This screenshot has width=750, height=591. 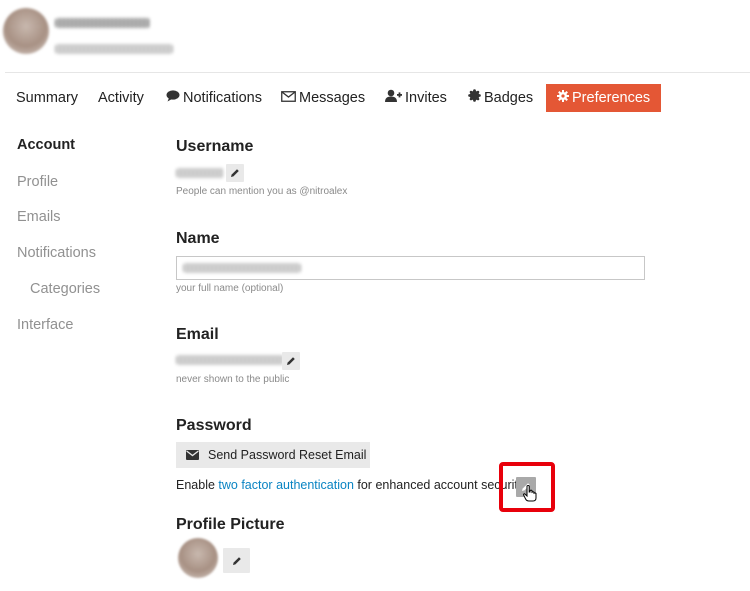 I want to click on name-input, so click(x=410, y=268).